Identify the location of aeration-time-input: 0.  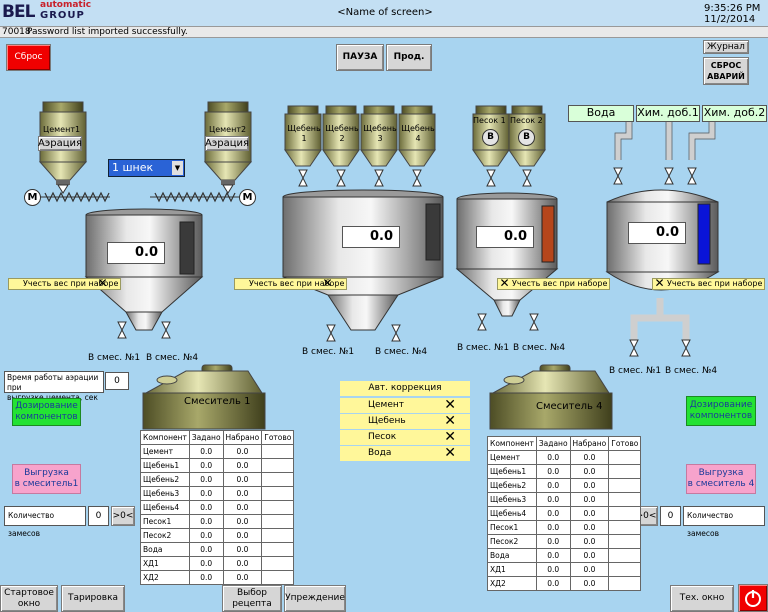
(117, 381).